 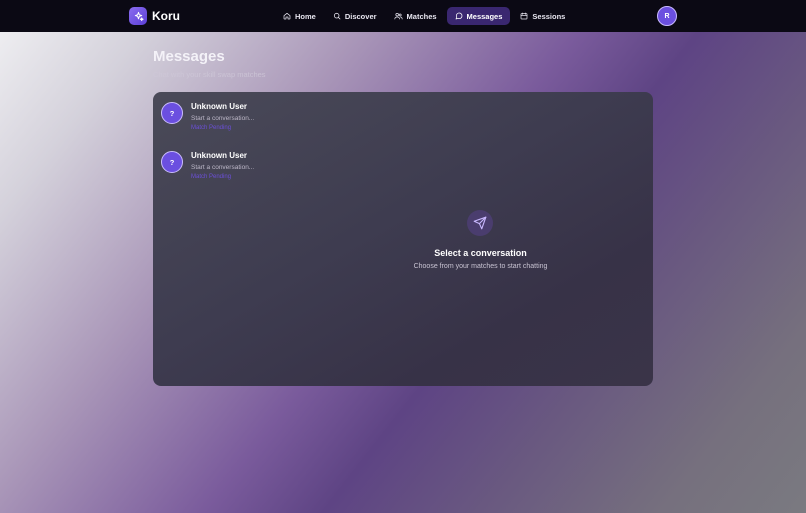 What do you see at coordinates (337, 16) in the screenshot?
I see `search-icon` at bounding box center [337, 16].